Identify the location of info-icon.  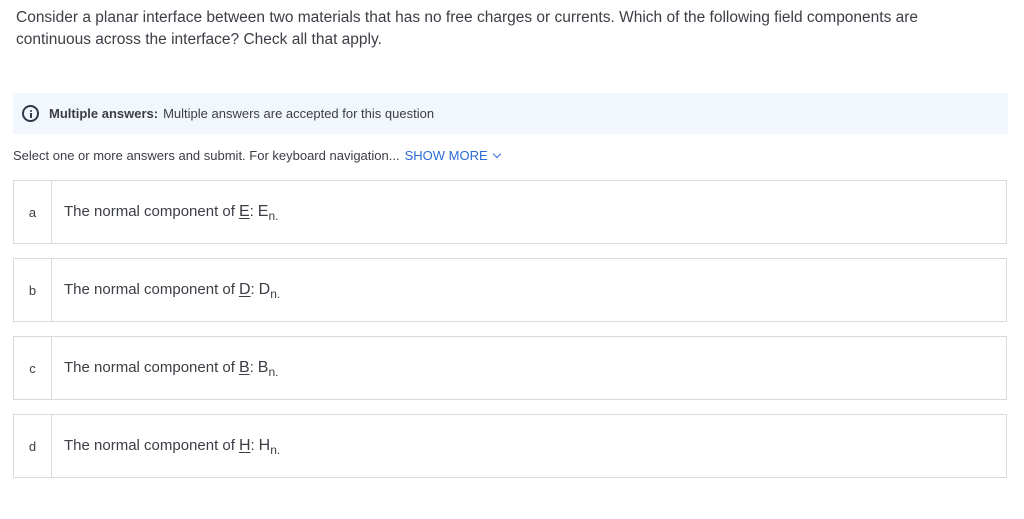
(30, 113).